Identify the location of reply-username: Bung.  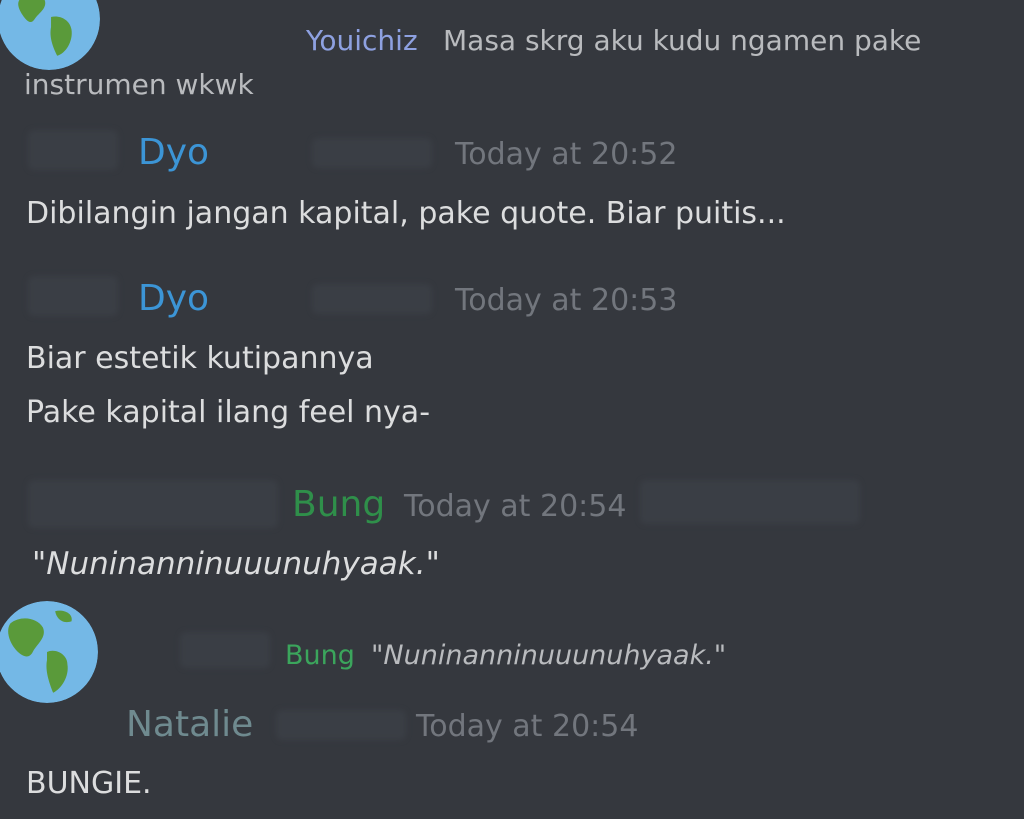
(320, 655).